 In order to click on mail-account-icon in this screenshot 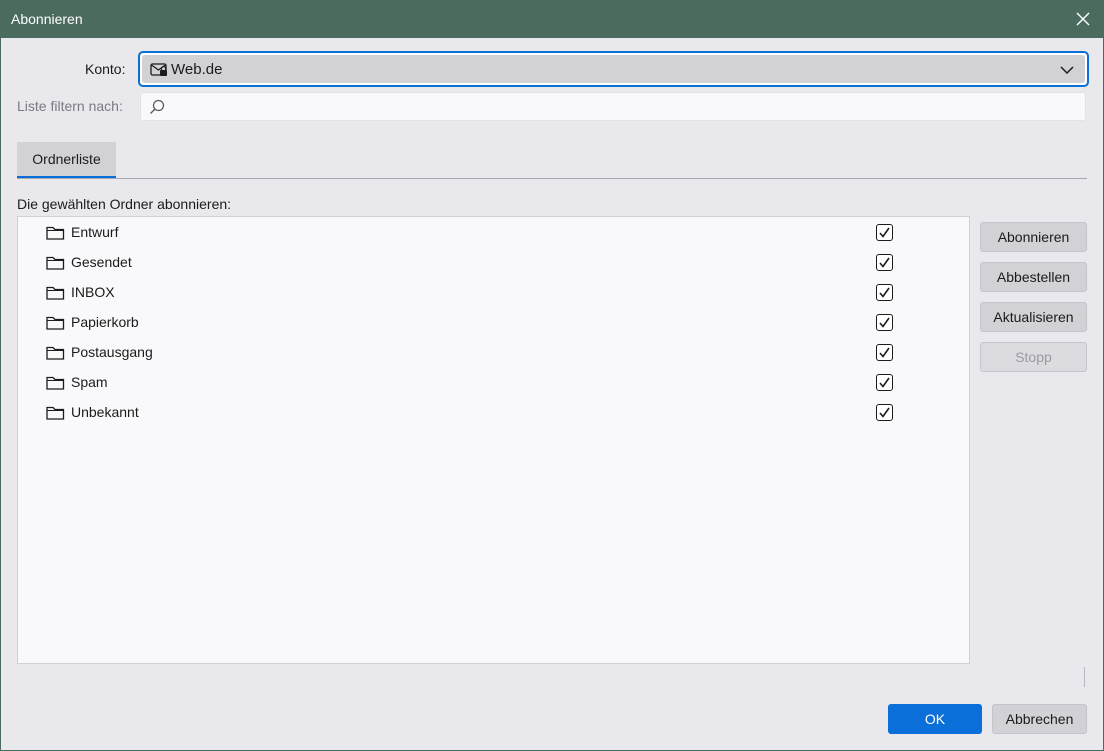, I will do `click(159, 70)`.